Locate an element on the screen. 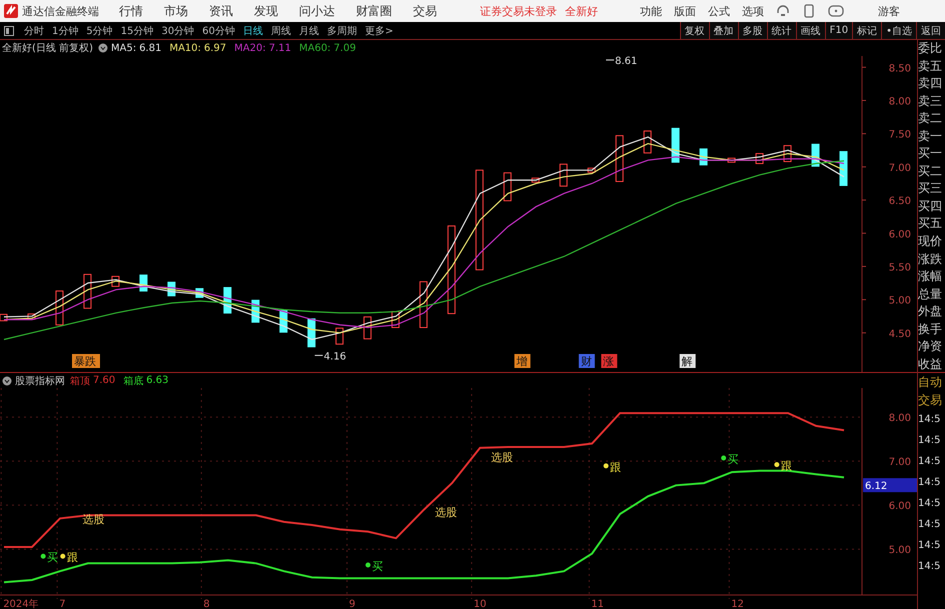 This screenshot has width=945, height=609. annotation: 4.16 is located at coordinates (335, 356).